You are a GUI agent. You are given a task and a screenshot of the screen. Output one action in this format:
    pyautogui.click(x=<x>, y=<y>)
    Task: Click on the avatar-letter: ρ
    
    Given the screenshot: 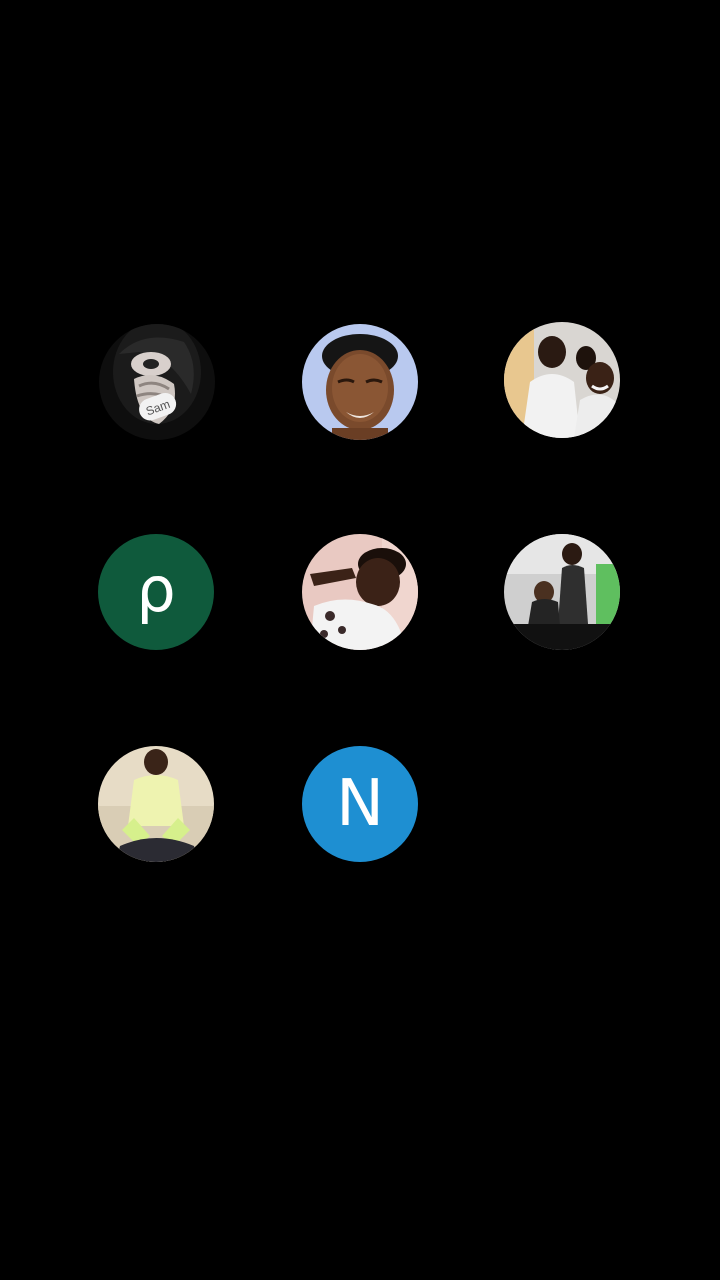 What is the action you would take?
    pyautogui.click(x=156, y=589)
    